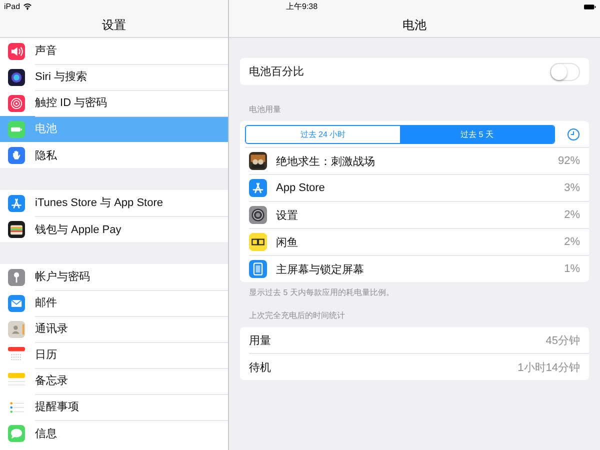  Describe the element at coordinates (16, 51) in the screenshot. I see `speaker-icon` at that location.